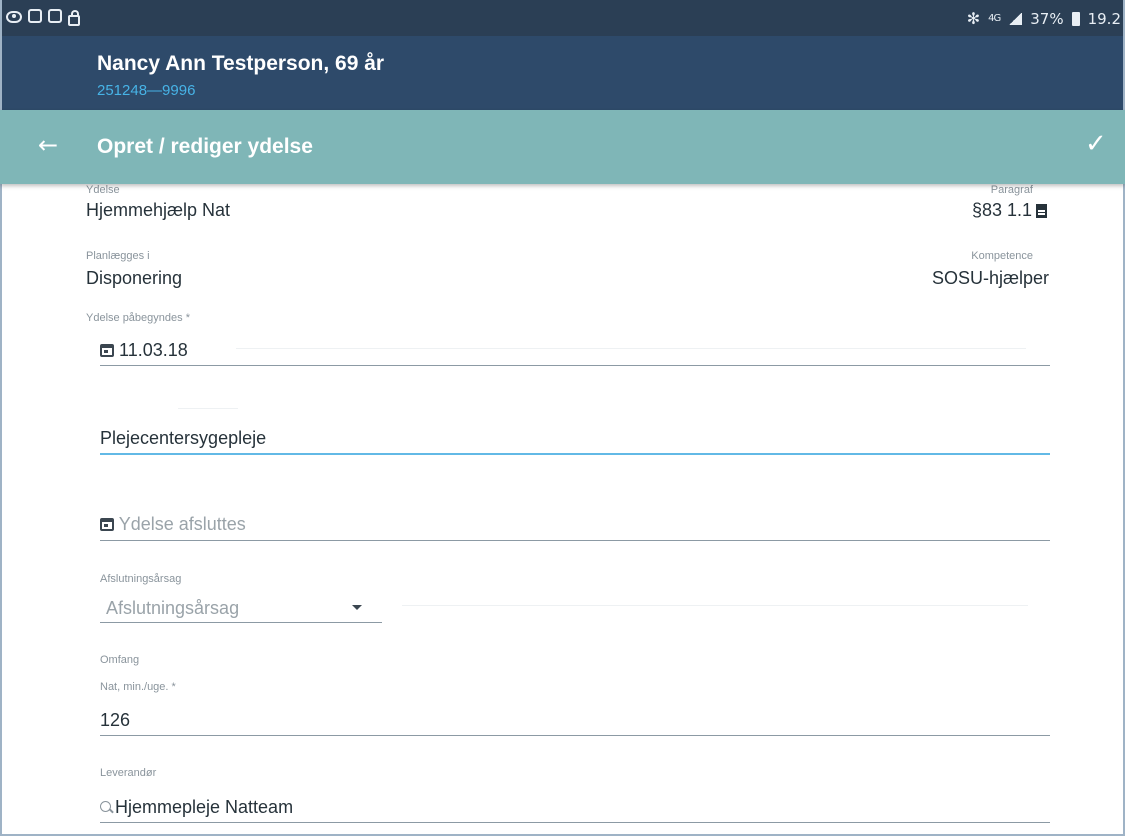 The image size is (1125, 836). What do you see at coordinates (562, 147) in the screenshot?
I see `toolbar: ← Opret / rediger ydelse ✓` at bounding box center [562, 147].